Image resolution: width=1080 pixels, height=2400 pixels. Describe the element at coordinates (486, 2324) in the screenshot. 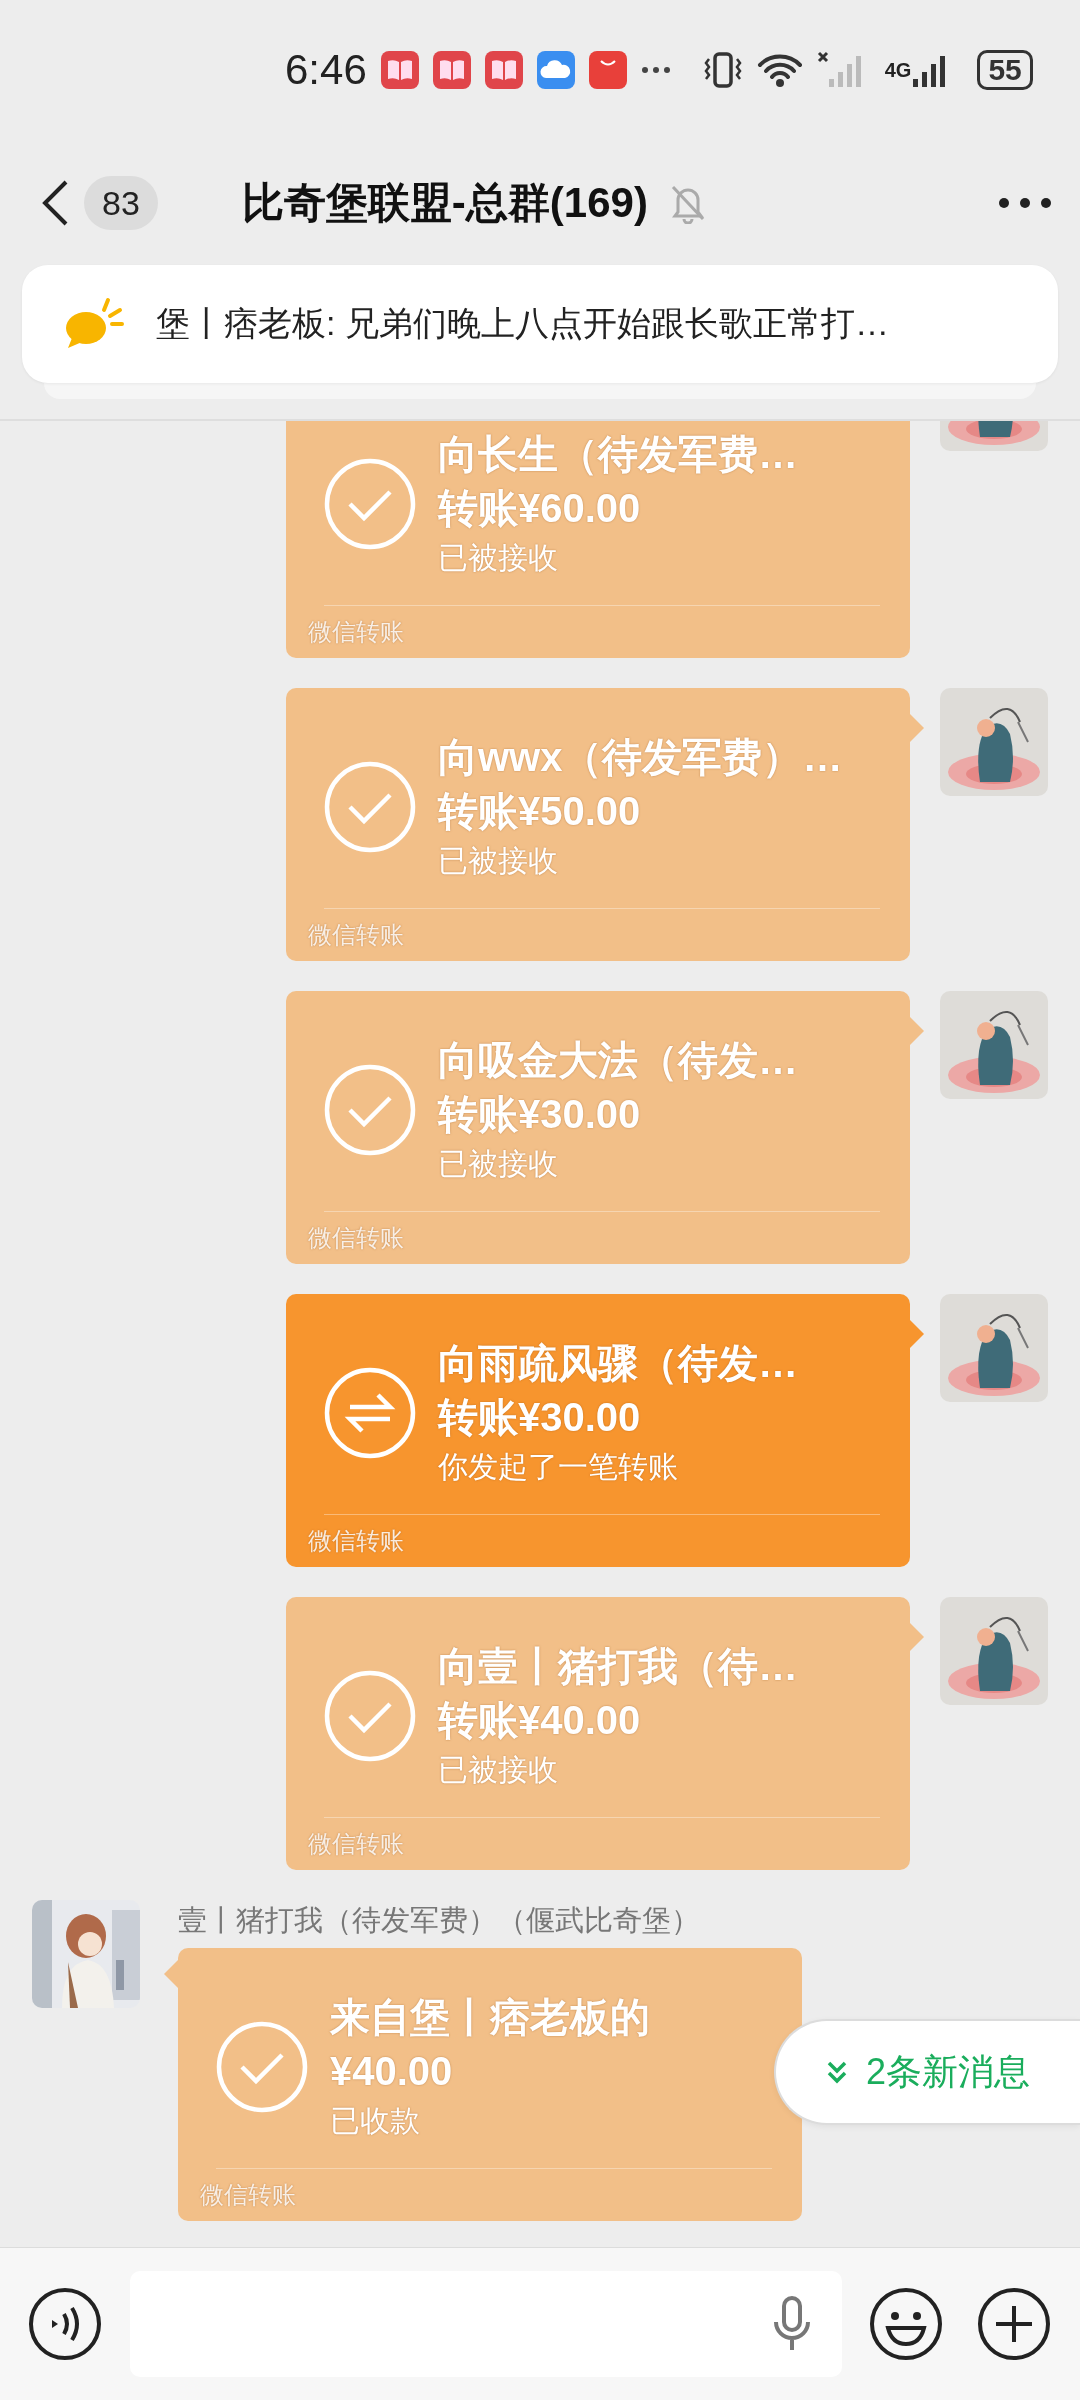

I see `message-input-field` at that location.